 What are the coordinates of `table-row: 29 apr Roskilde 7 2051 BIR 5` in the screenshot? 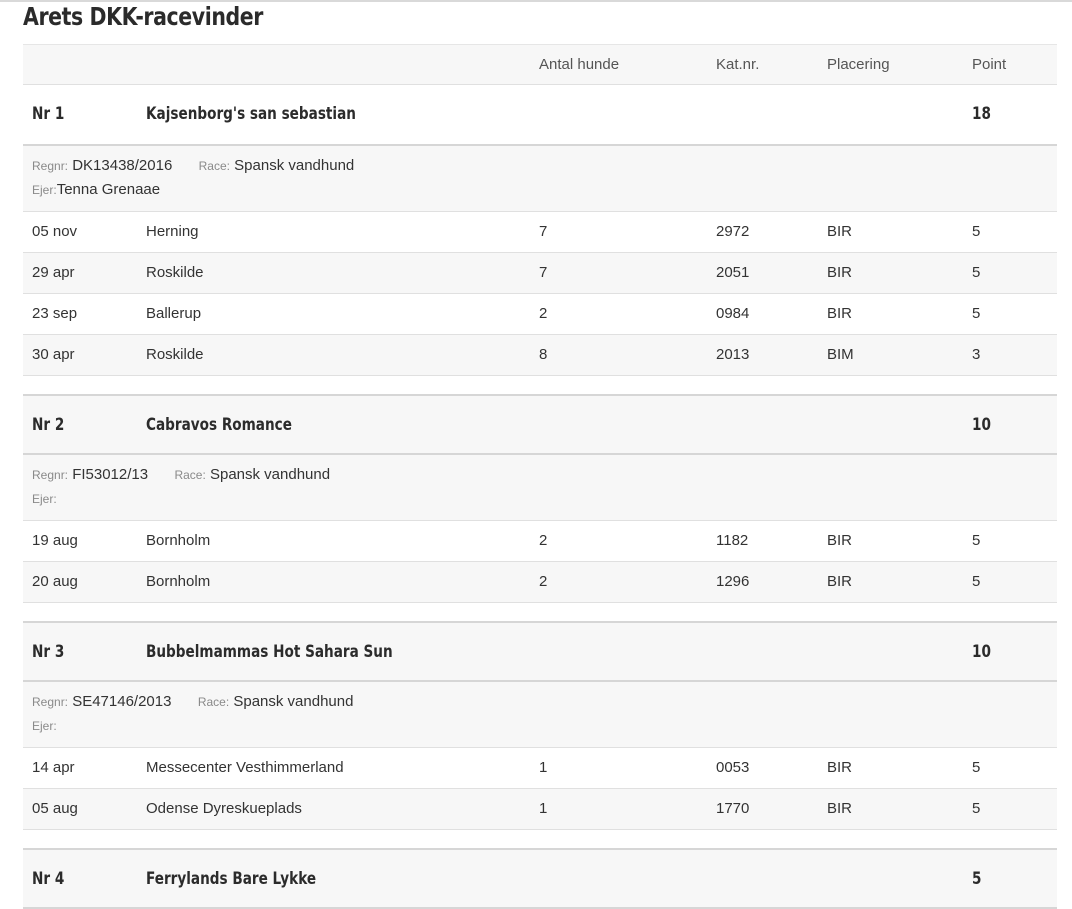 It's located at (540, 273).